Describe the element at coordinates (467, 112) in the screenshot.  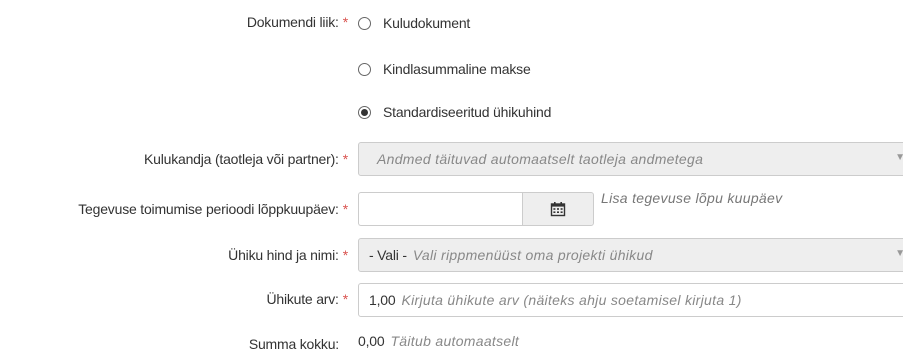
I see `radio-label: Standardiseeritud ühikuhind` at that location.